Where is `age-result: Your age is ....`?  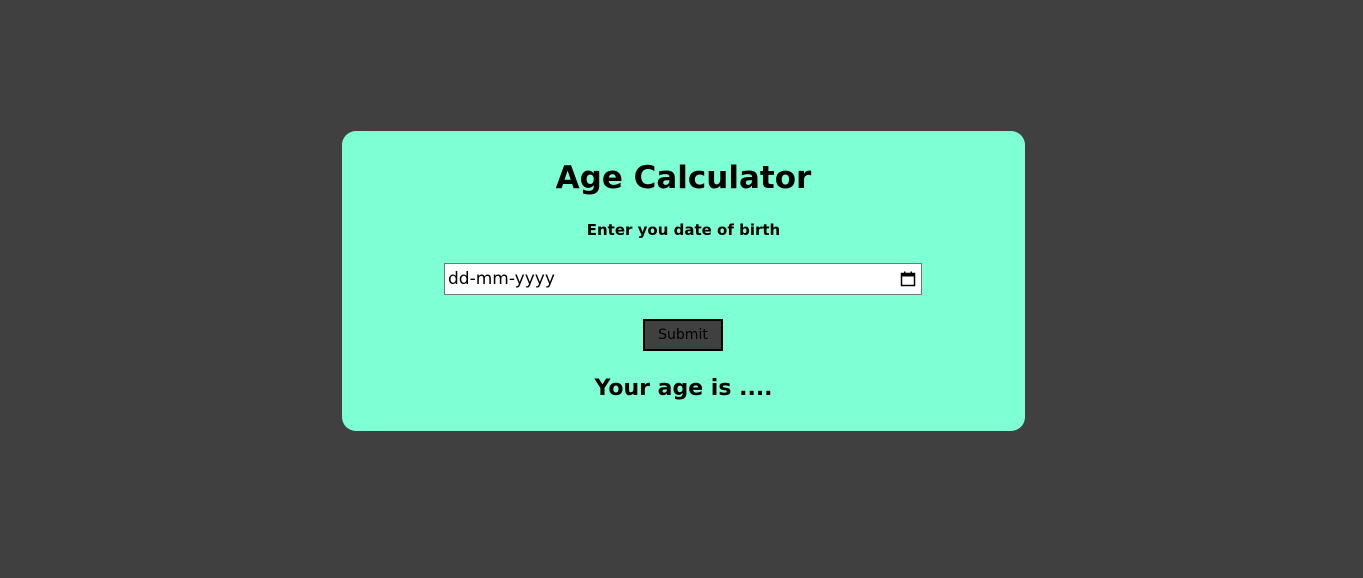
age-result: Your age is .... is located at coordinates (683, 388).